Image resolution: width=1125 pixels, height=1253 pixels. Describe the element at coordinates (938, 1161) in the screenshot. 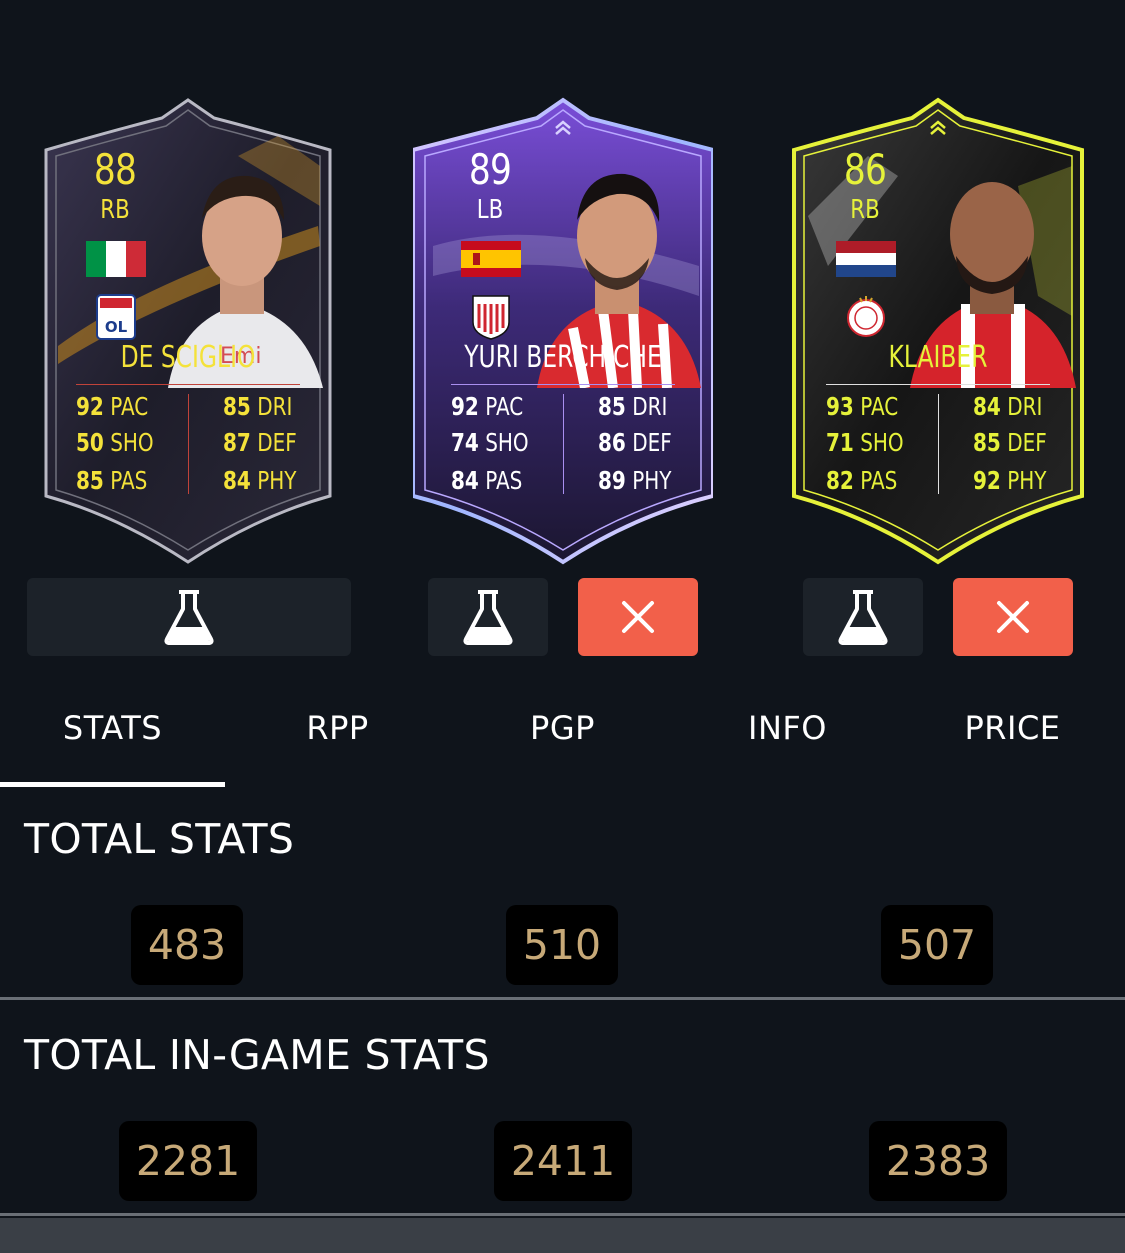

I see `ingame-stats-value-card-3: 2383` at that location.